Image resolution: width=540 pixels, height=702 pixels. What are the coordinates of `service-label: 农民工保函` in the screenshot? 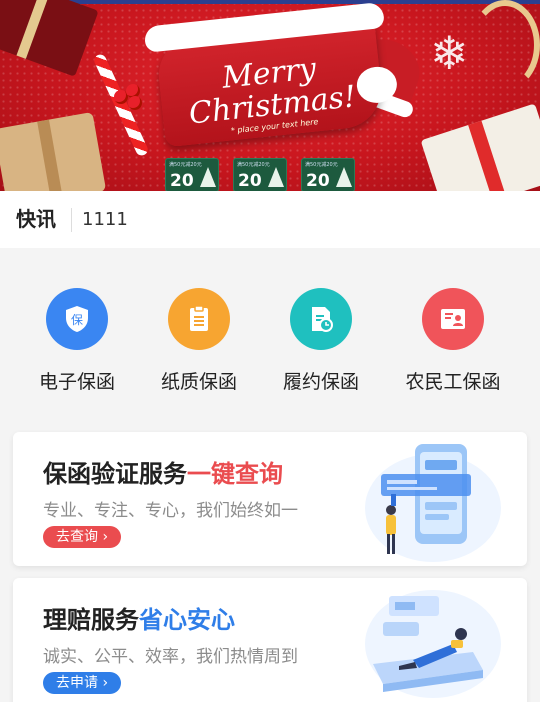 It's located at (453, 382).